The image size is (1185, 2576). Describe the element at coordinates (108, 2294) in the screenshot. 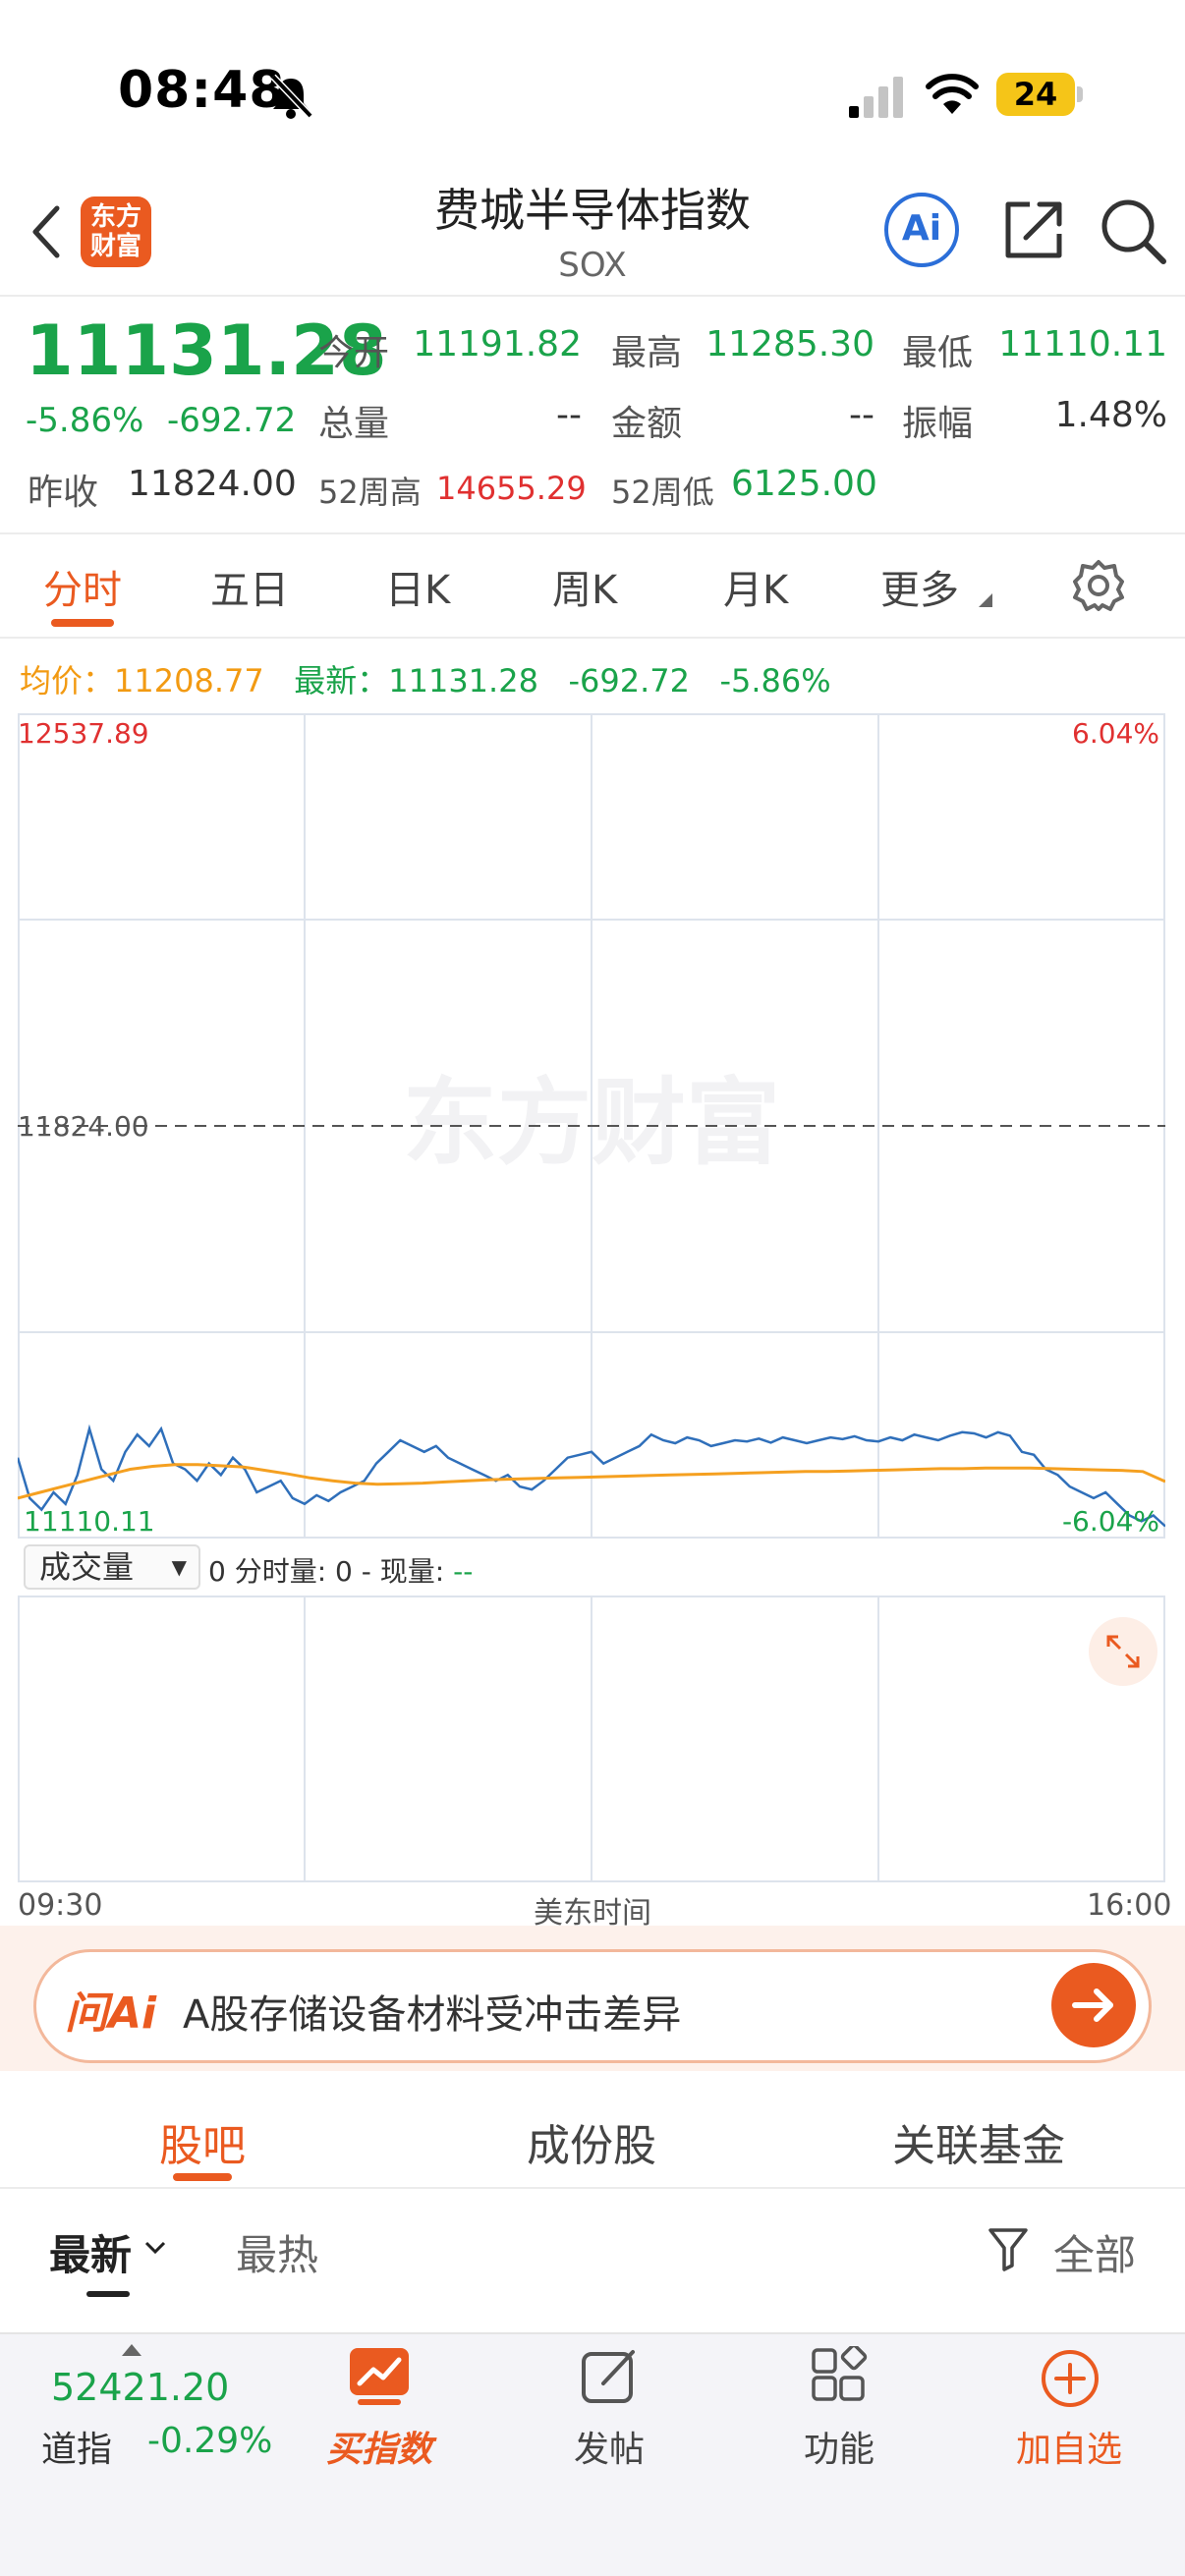

I see `sort-indicator` at that location.